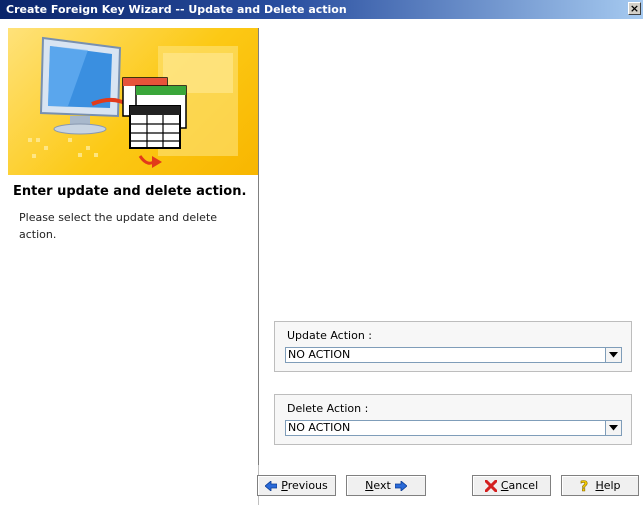 This screenshot has width=643, height=507. I want to click on close-icon: ×, so click(634, 8).